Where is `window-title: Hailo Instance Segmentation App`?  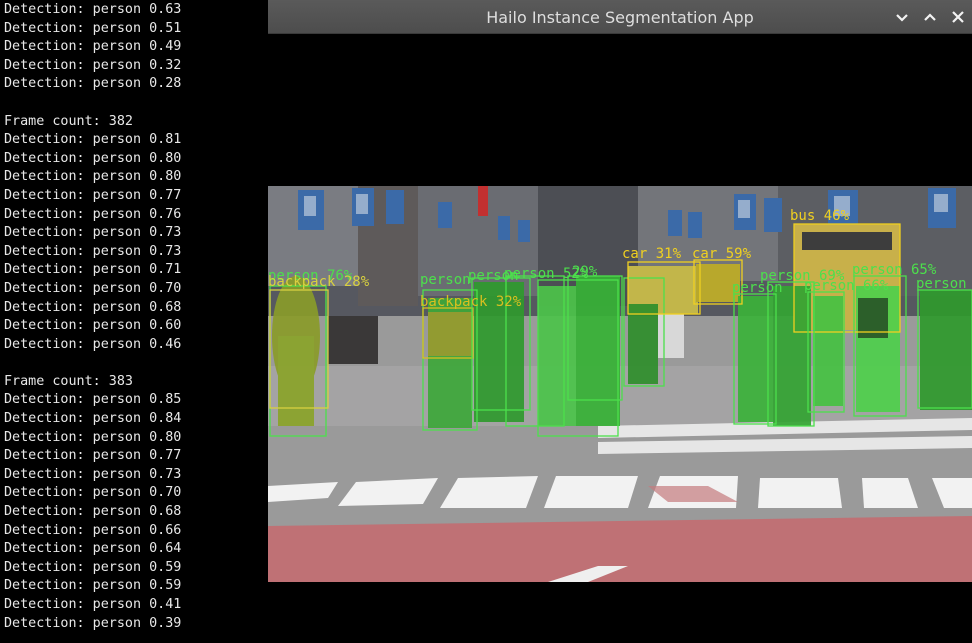 window-title: Hailo Instance Segmentation App is located at coordinates (620, 17).